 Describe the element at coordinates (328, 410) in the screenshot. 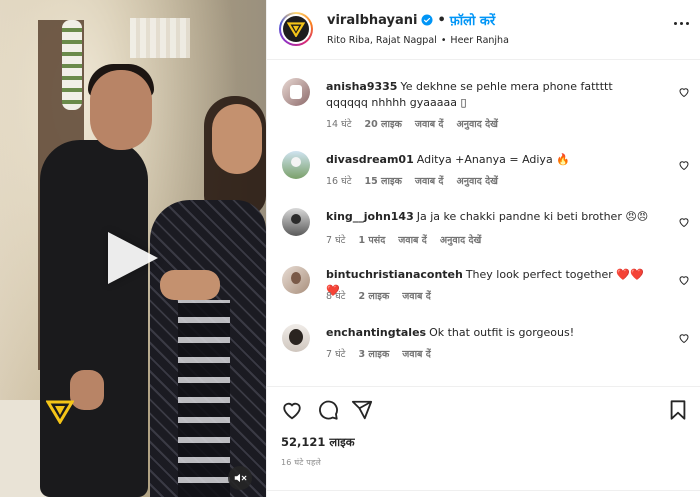

I see `comment-icon` at that location.